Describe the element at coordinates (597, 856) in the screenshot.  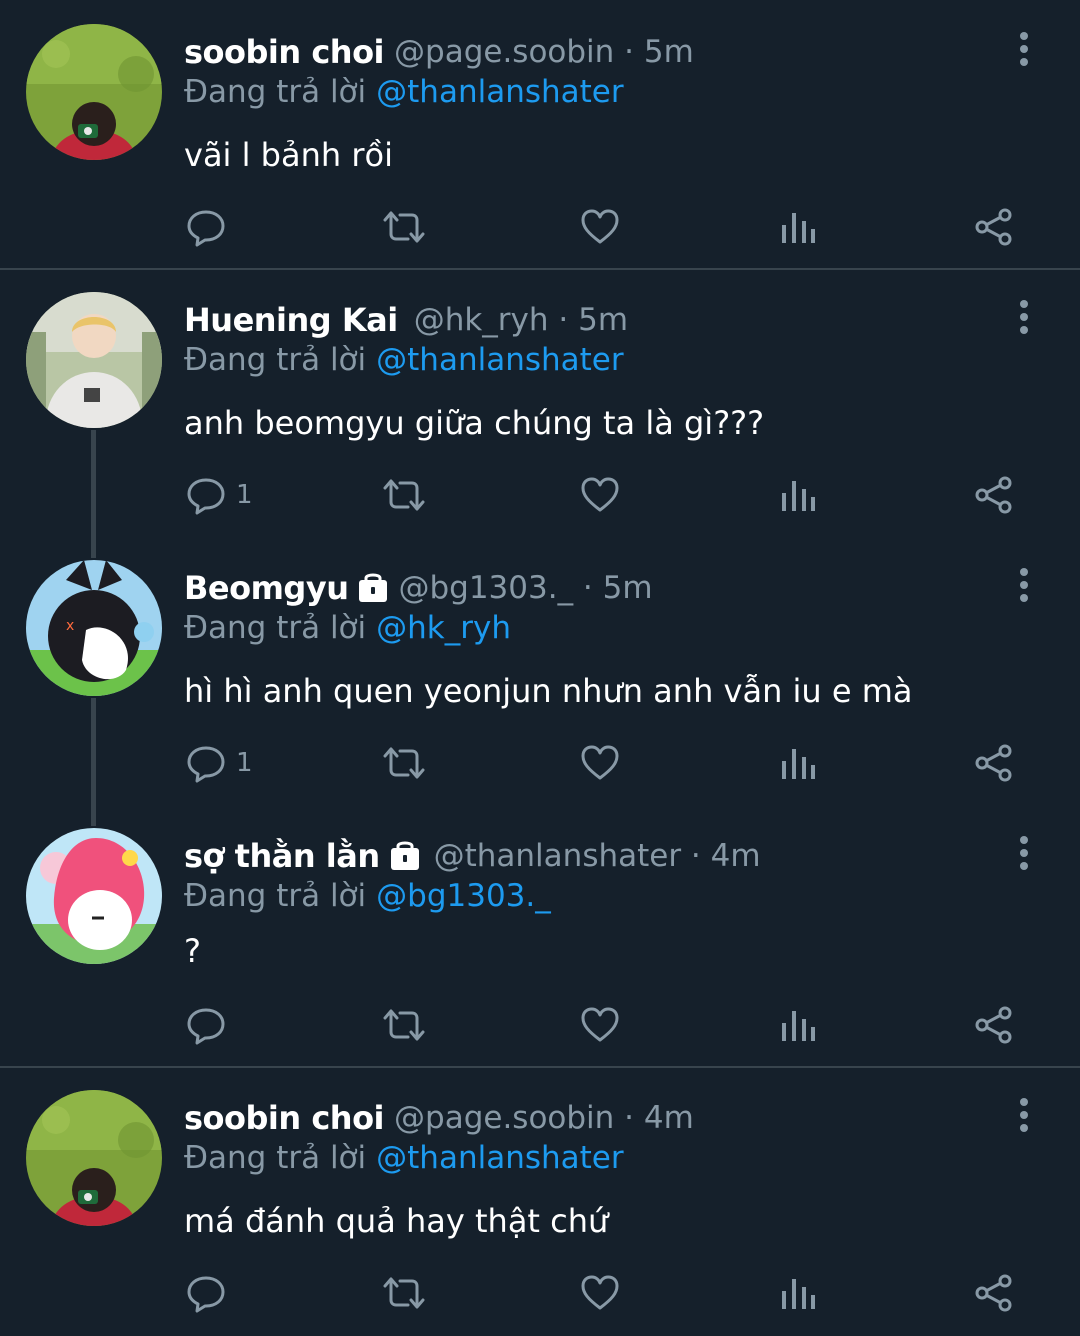
I see `handle-time: @thanlanshater · 4m` at that location.